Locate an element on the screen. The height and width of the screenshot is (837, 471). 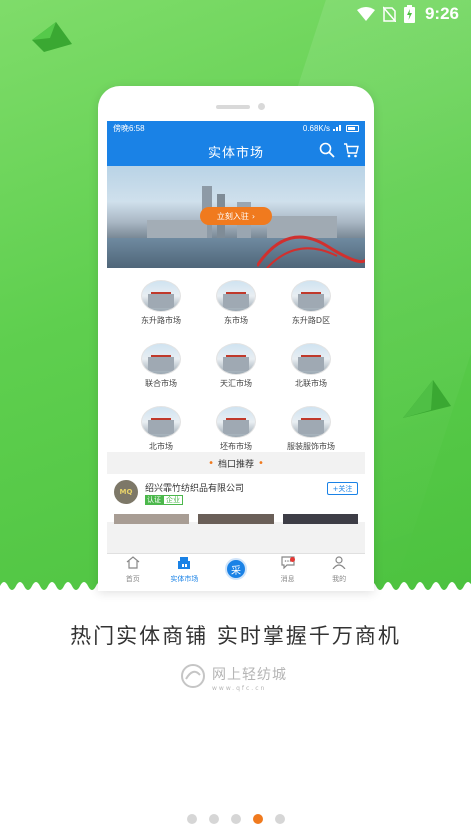
inner-status-time: 傍晚6:58 is located at coordinates (129, 128).